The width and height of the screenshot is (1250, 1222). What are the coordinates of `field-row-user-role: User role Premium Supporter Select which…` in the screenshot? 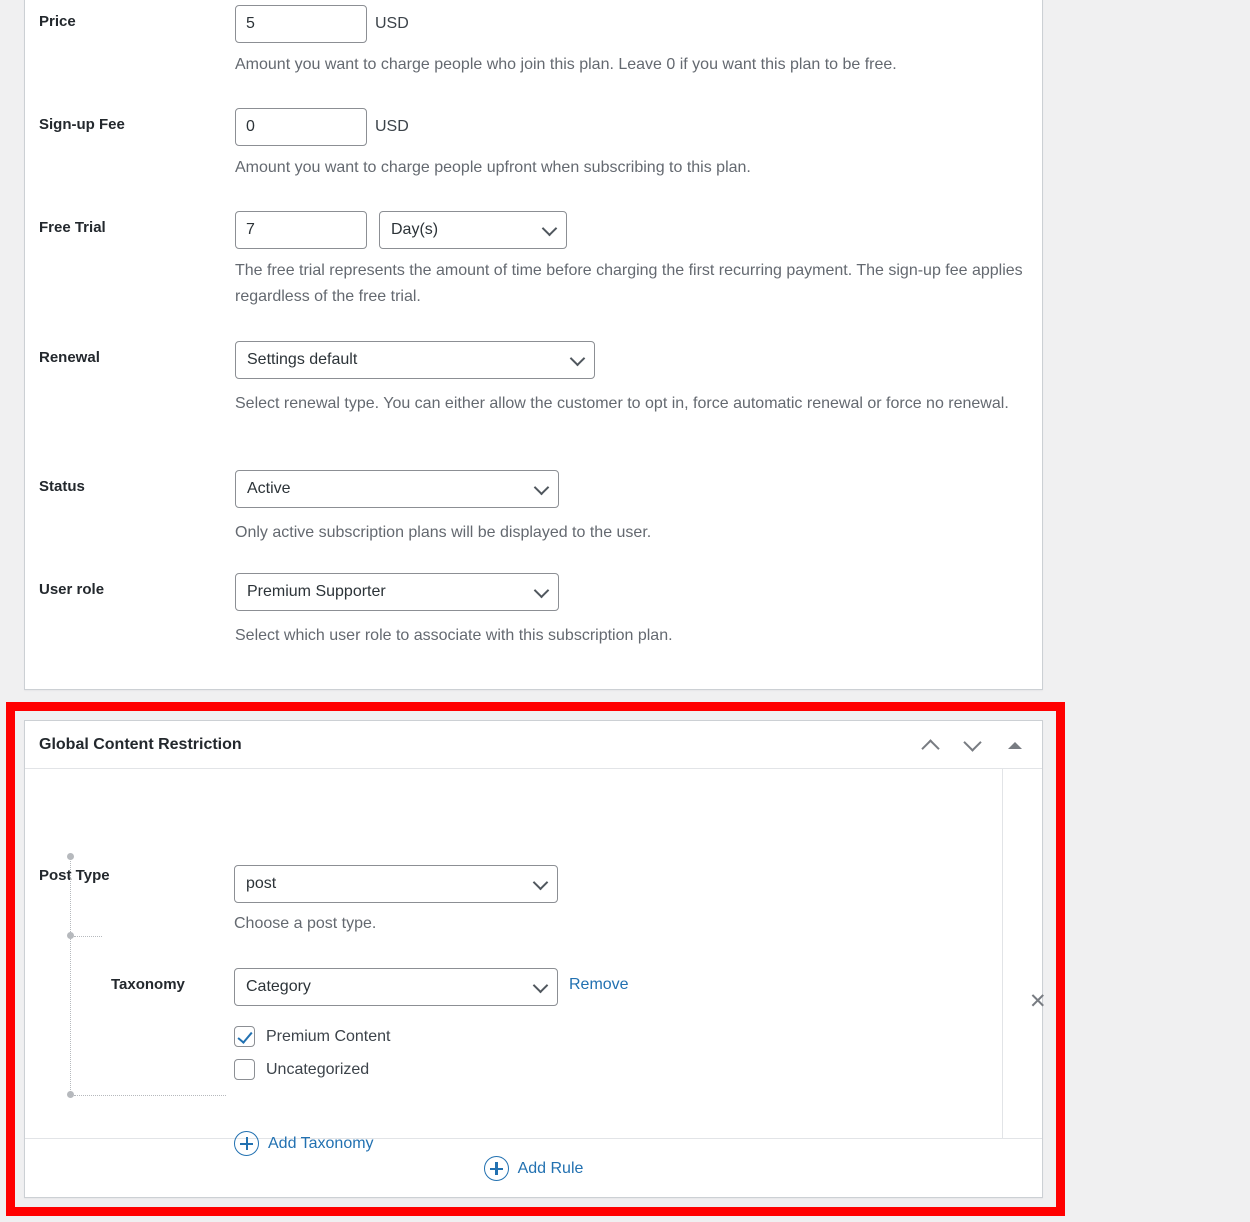 It's located at (534, 611).